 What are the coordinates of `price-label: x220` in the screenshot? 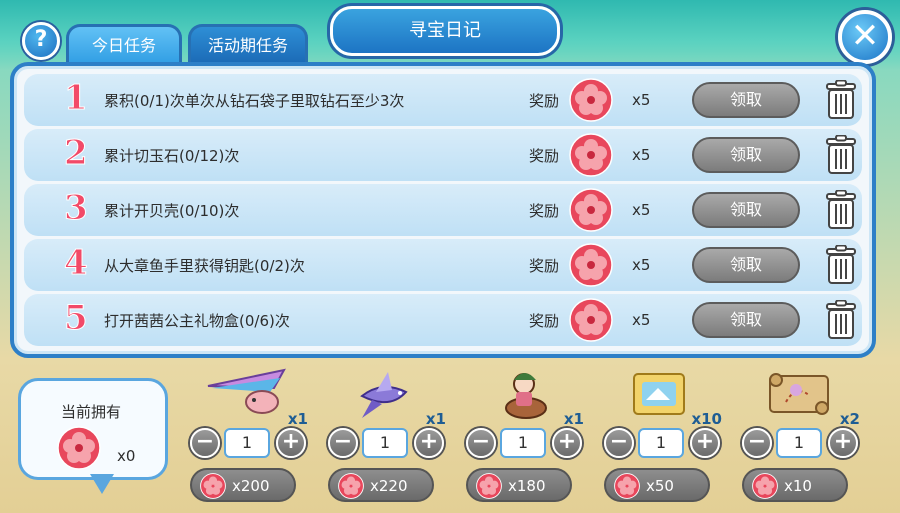 It's located at (389, 486).